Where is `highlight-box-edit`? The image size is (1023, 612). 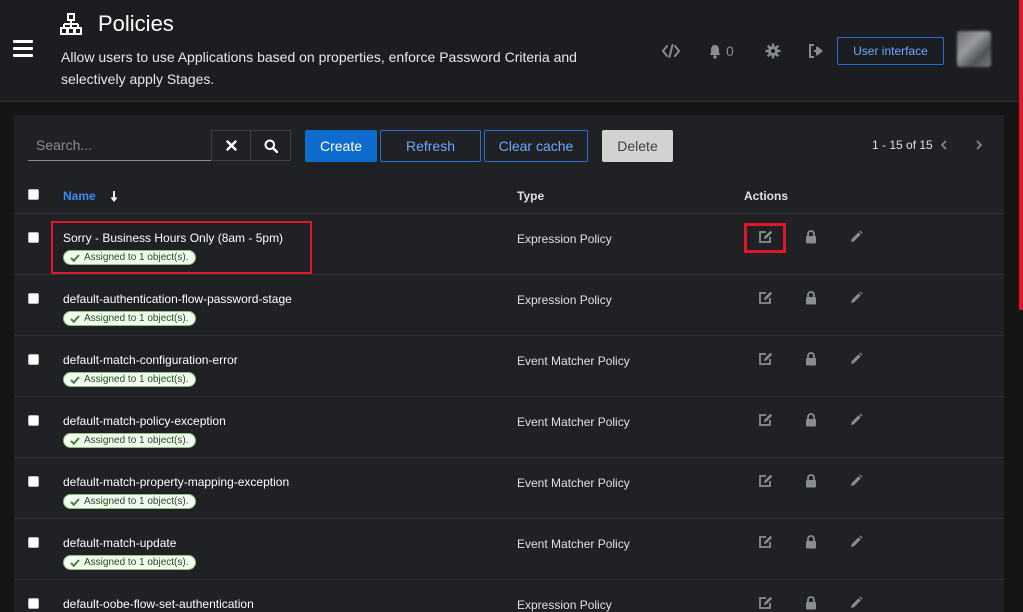 highlight-box-edit is located at coordinates (765, 238).